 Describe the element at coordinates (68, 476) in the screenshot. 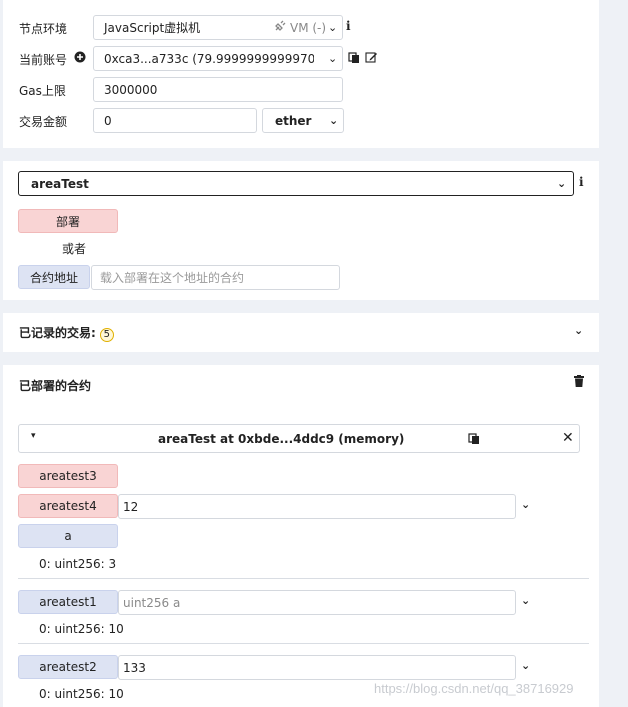

I see `function-button-areatest3: areatest3` at that location.